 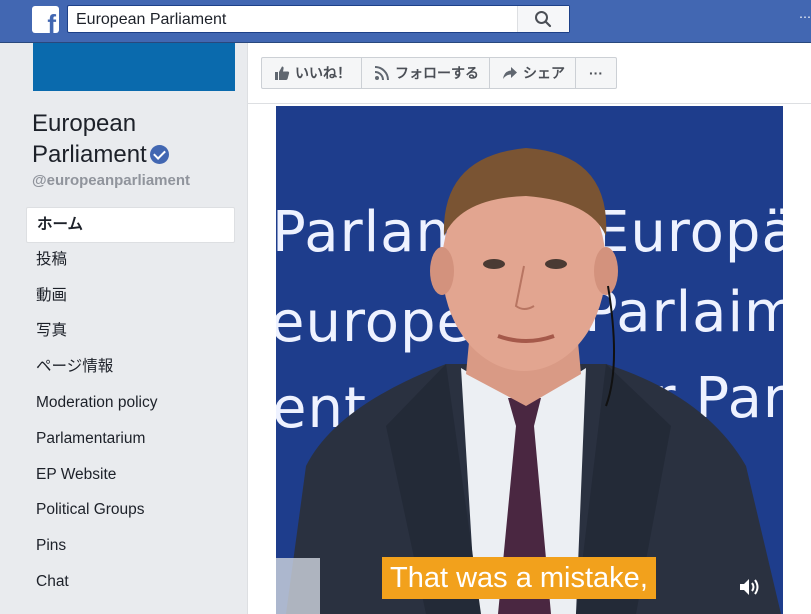 What do you see at coordinates (130, 547) in the screenshot?
I see `sidebar-item-pins: Pins` at bounding box center [130, 547].